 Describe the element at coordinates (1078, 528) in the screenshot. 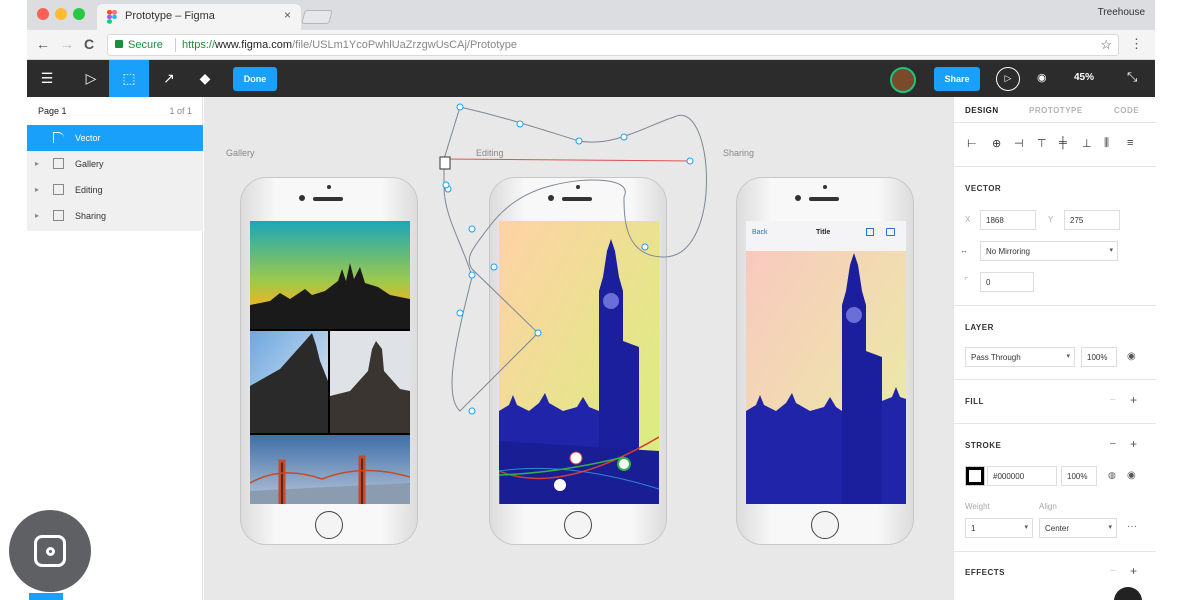

I see `stroke-align-select: Center ▾` at that location.